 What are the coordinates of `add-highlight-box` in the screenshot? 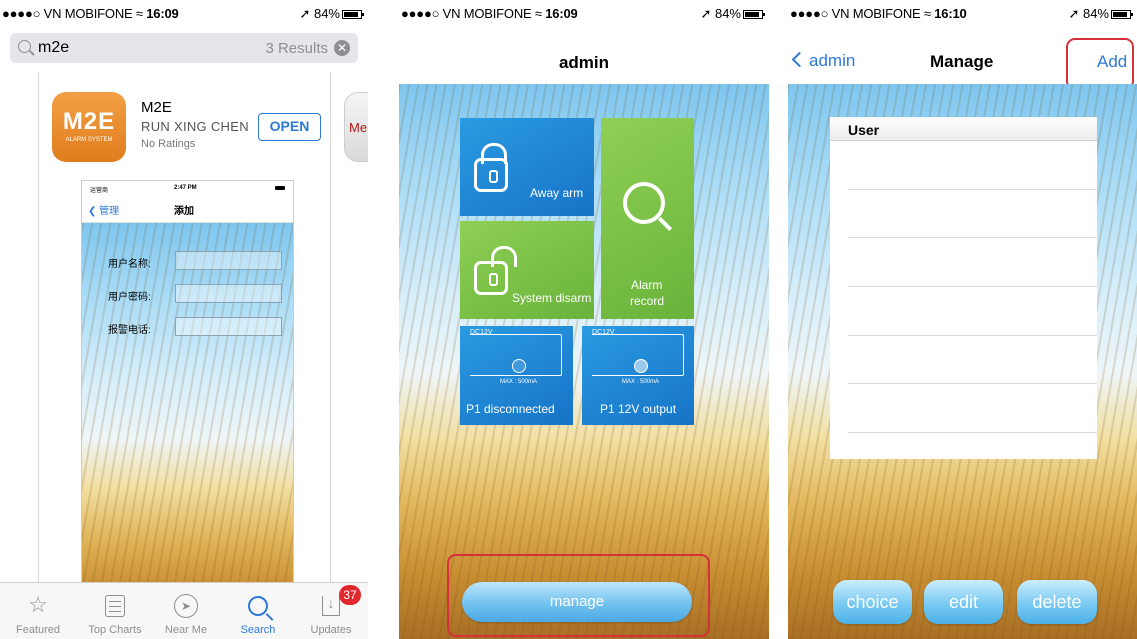 It's located at (1100, 64).